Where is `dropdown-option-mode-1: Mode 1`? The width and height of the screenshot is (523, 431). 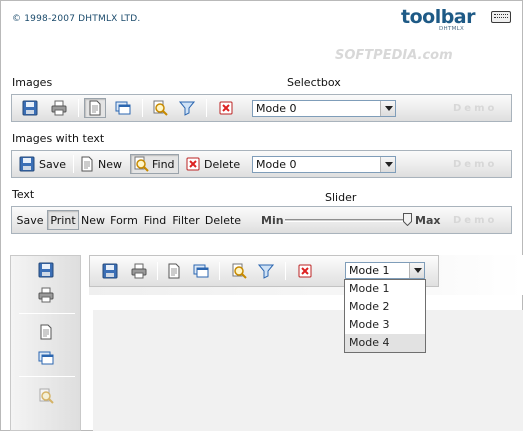
dropdown-option-mode-1: Mode 1 is located at coordinates (385, 289).